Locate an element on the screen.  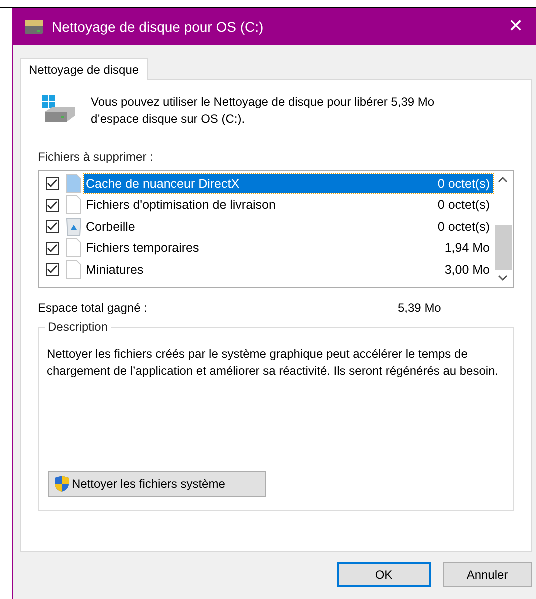
tab: Nettoyage de disque is located at coordinates (84, 69).